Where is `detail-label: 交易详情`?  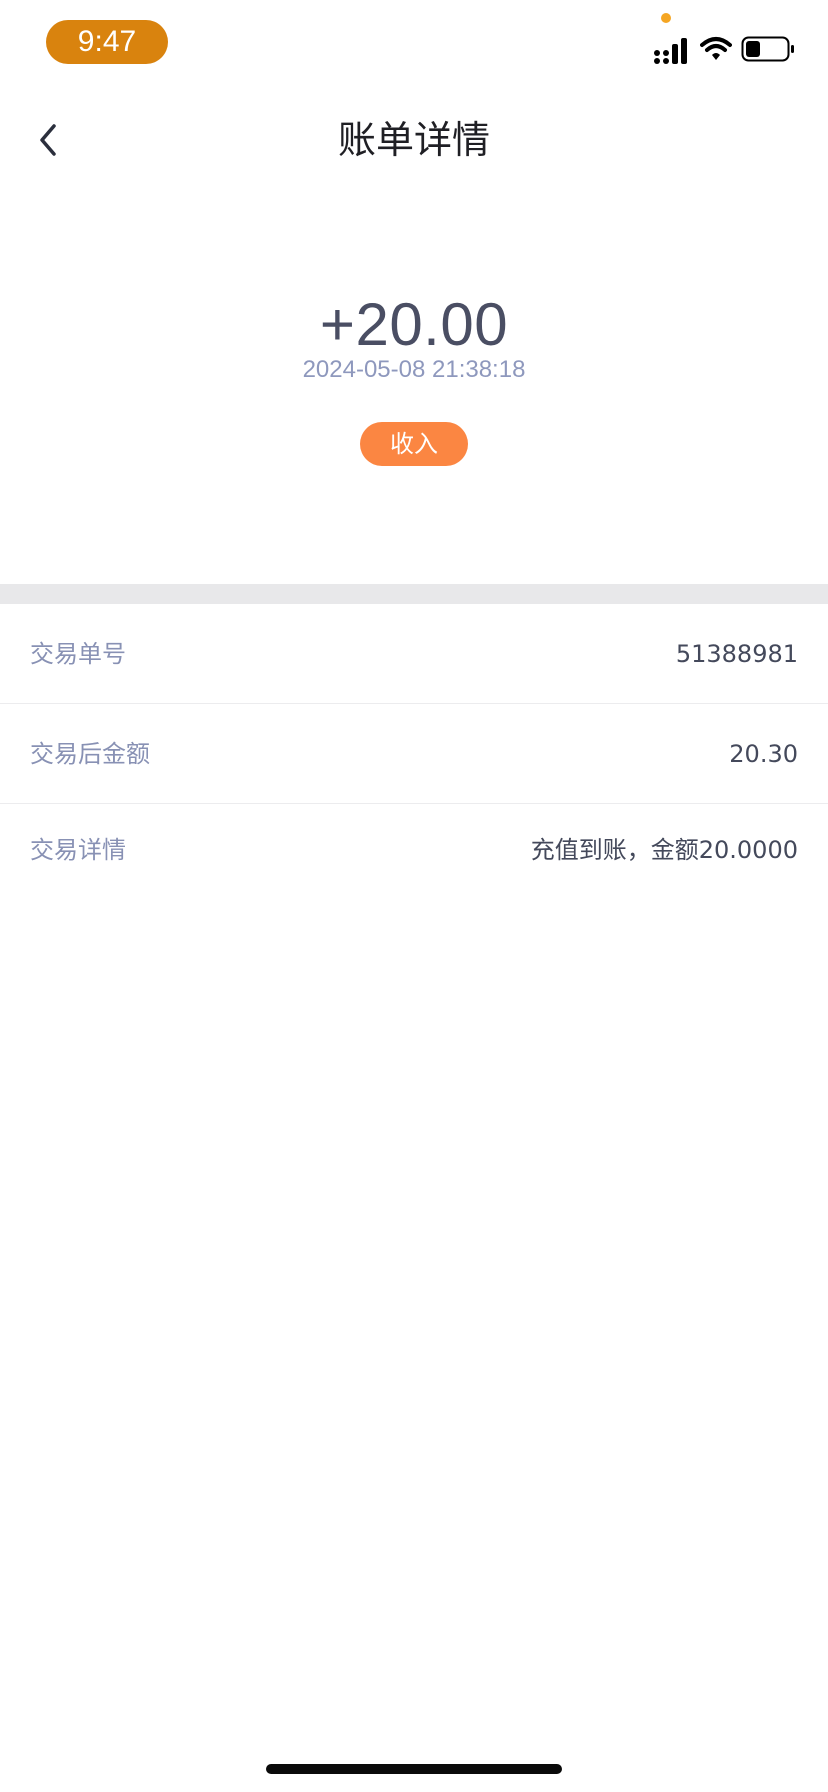
detail-label: 交易详情 is located at coordinates (78, 850).